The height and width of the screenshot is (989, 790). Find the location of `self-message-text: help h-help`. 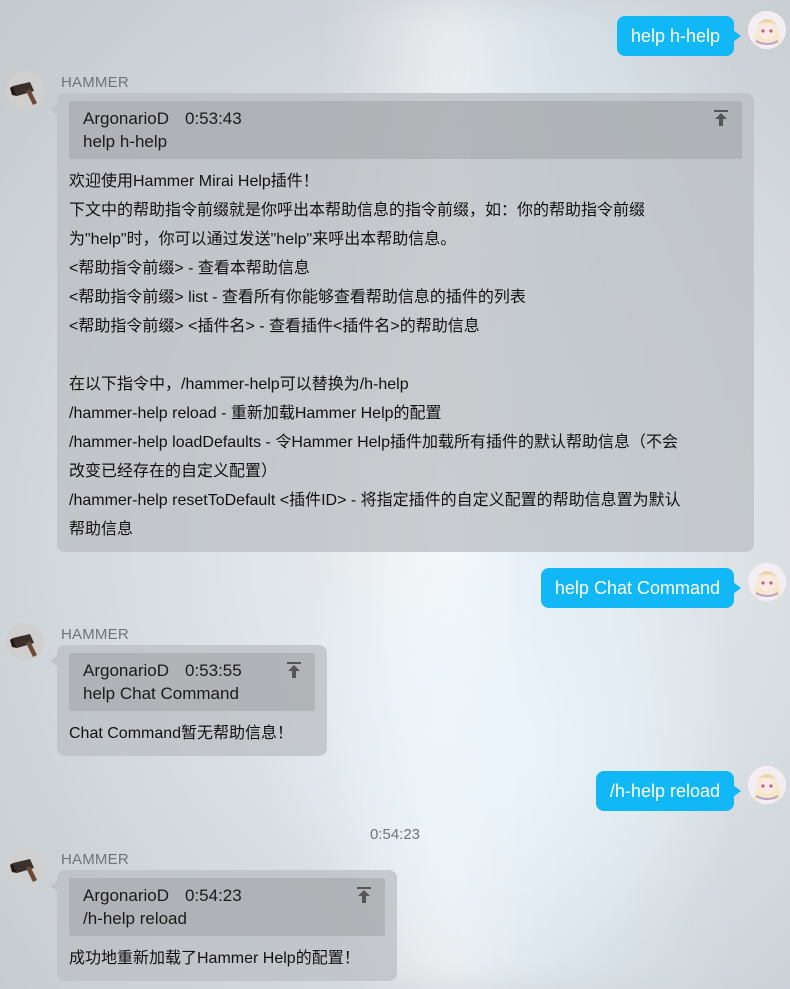

self-message-text: help h-help is located at coordinates (675, 36).